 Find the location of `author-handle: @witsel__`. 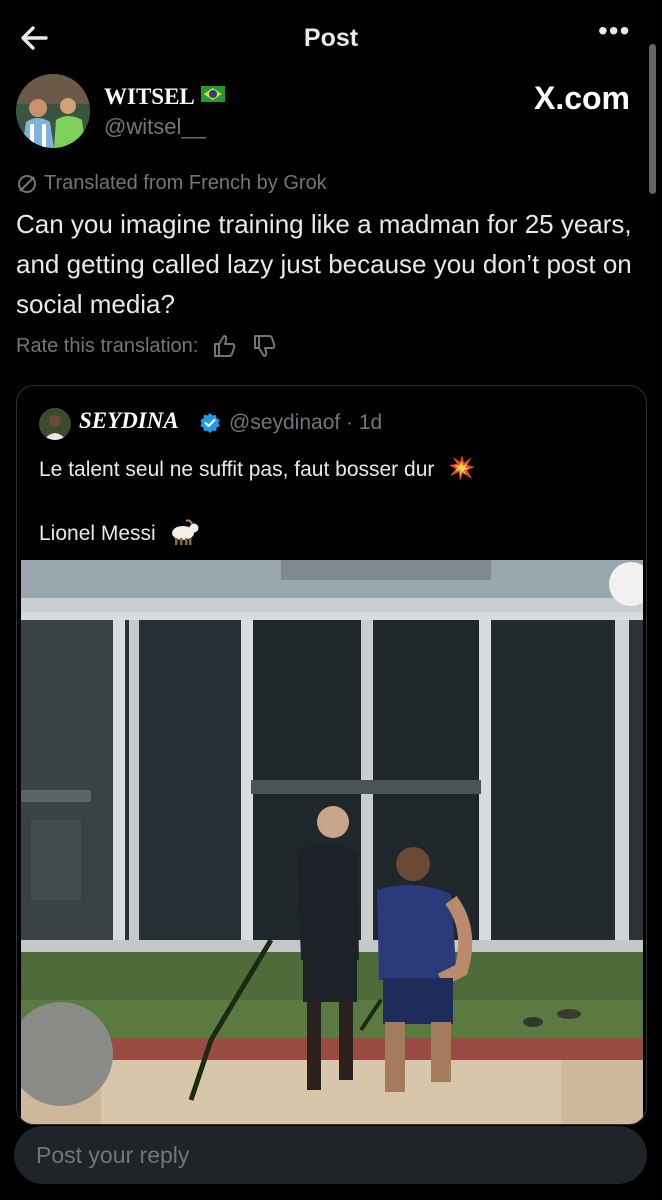

author-handle: @witsel__ is located at coordinates (155, 127).